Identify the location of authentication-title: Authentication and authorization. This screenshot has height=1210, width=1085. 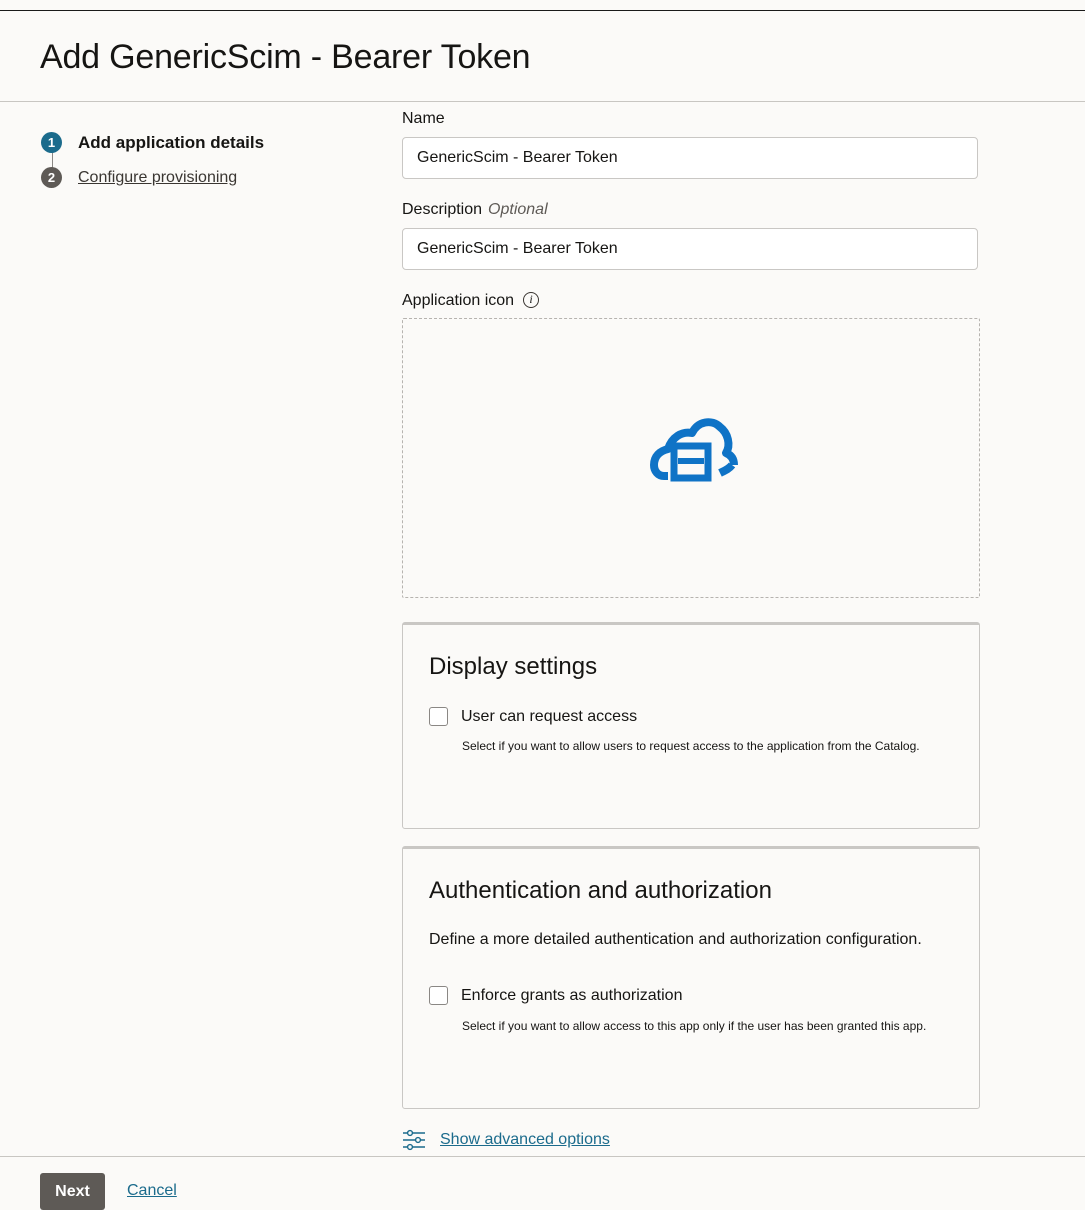
(600, 890).